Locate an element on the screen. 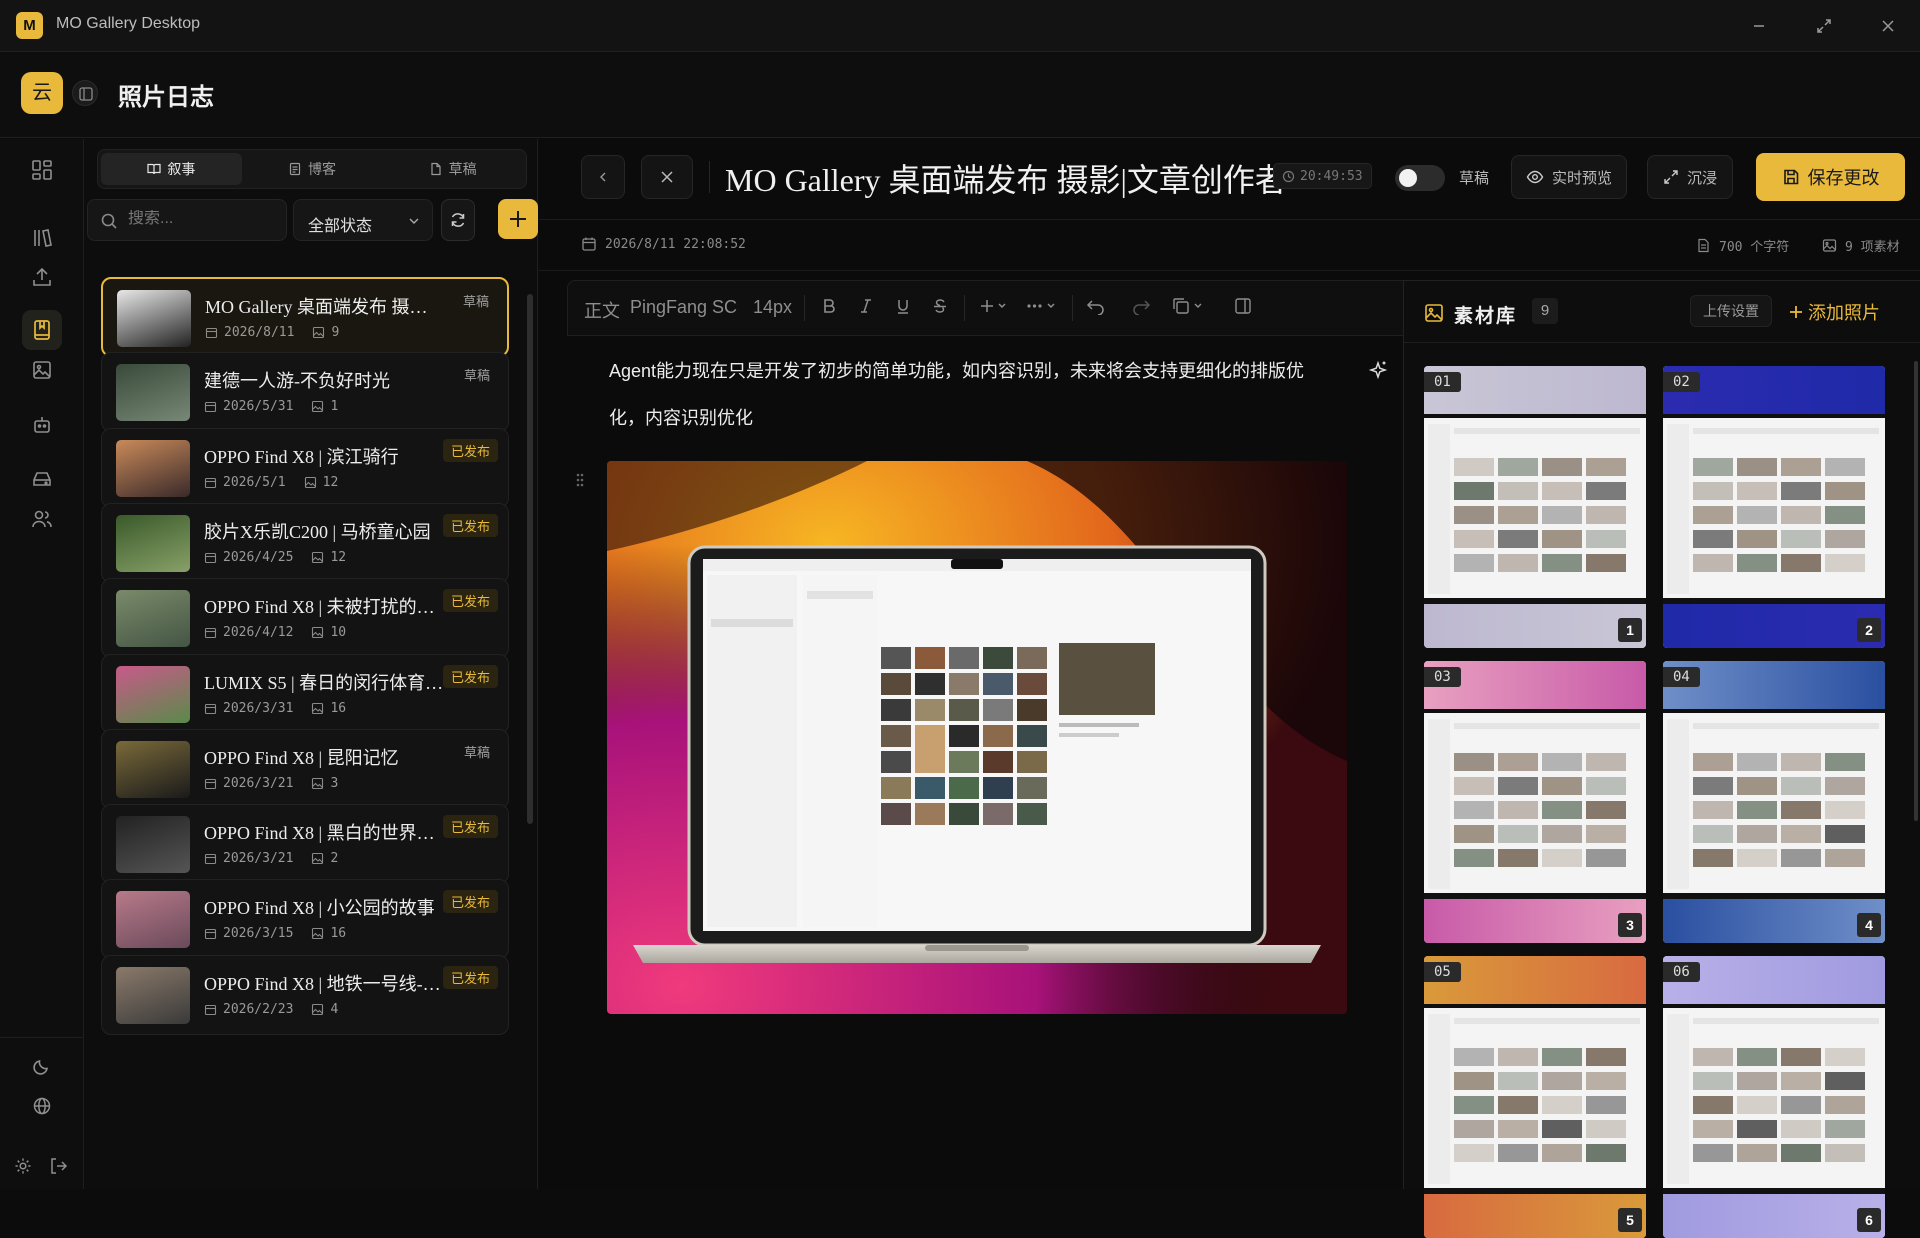  status-badge: 草稿 is located at coordinates (476, 752).